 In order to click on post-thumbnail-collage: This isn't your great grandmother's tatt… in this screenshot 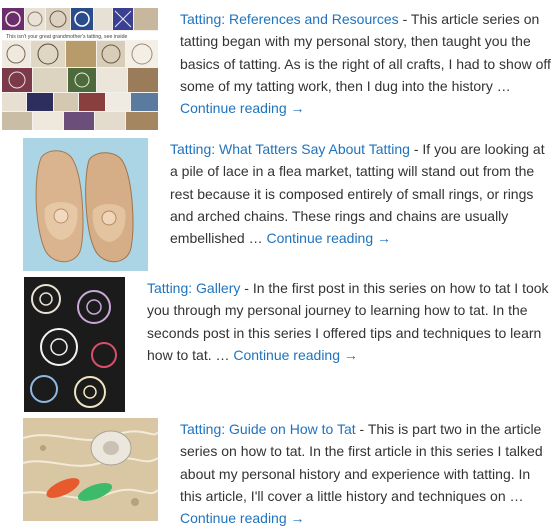, I will do `click(80, 69)`.